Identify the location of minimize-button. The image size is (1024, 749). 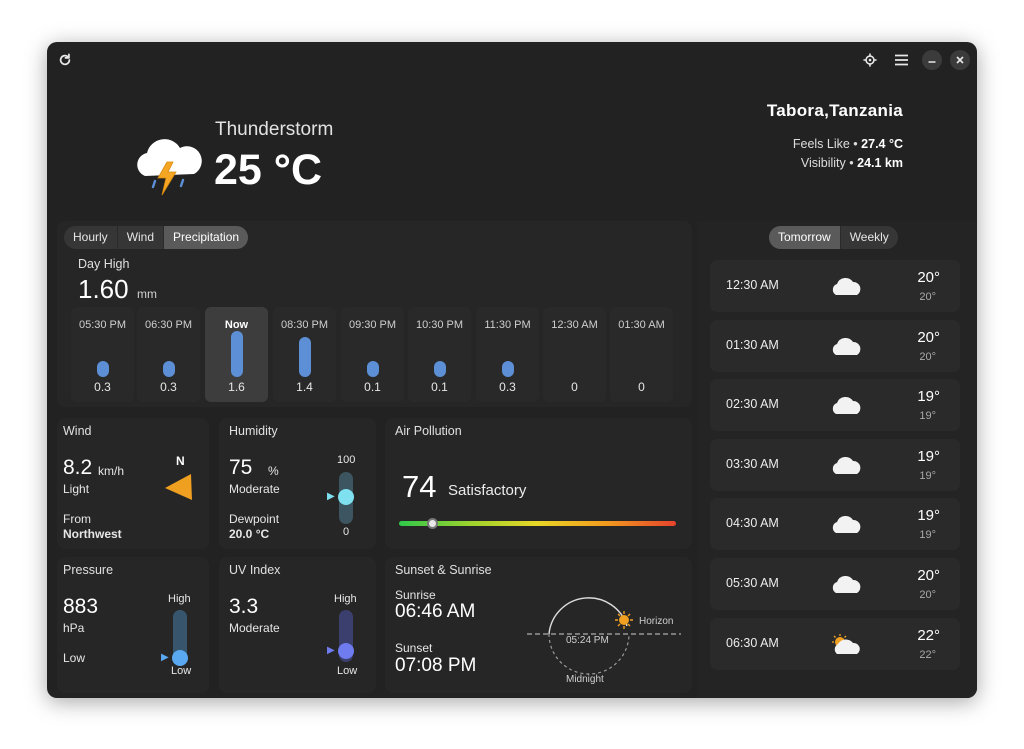
(932, 60).